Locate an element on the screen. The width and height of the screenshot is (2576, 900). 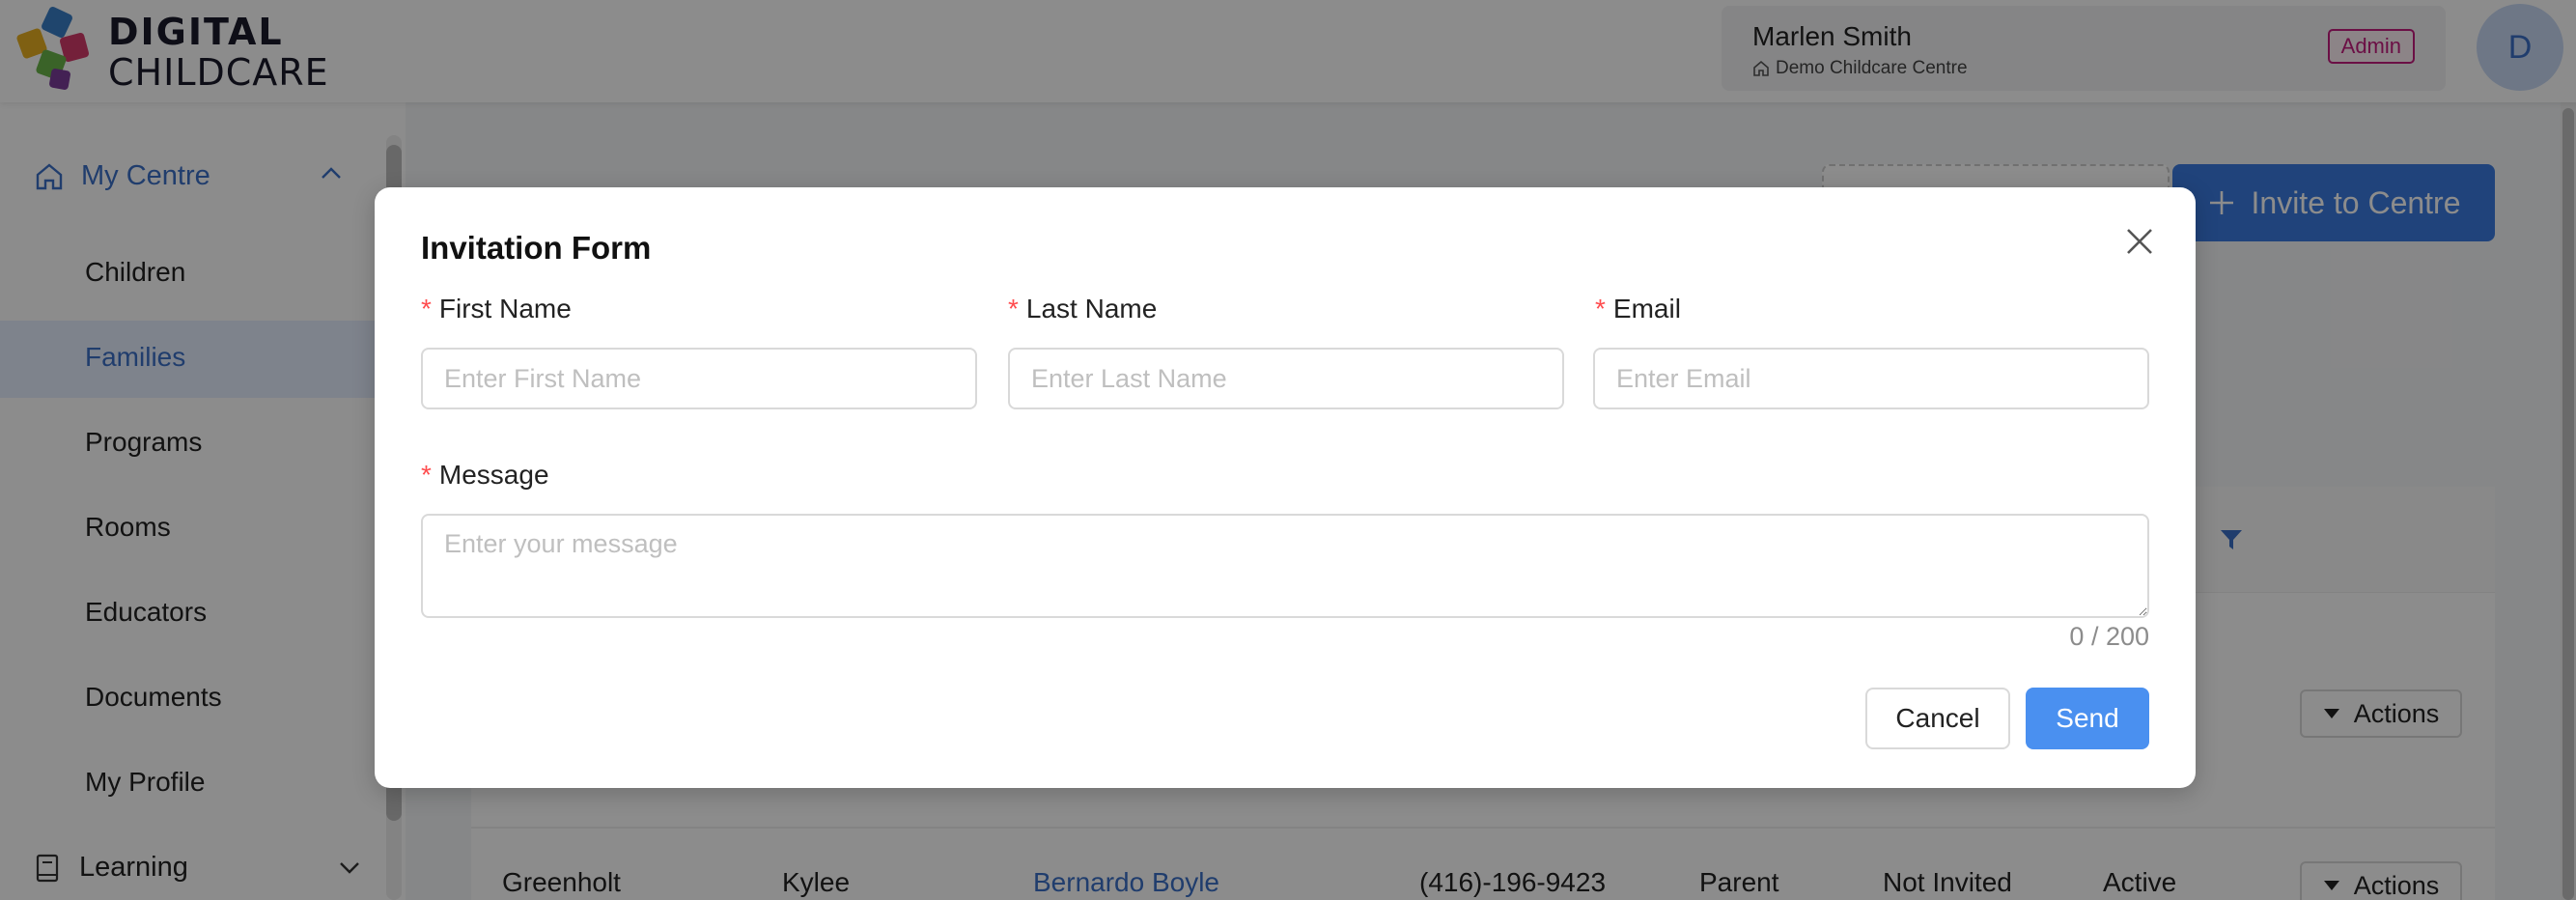
email-input is located at coordinates (1871, 378).